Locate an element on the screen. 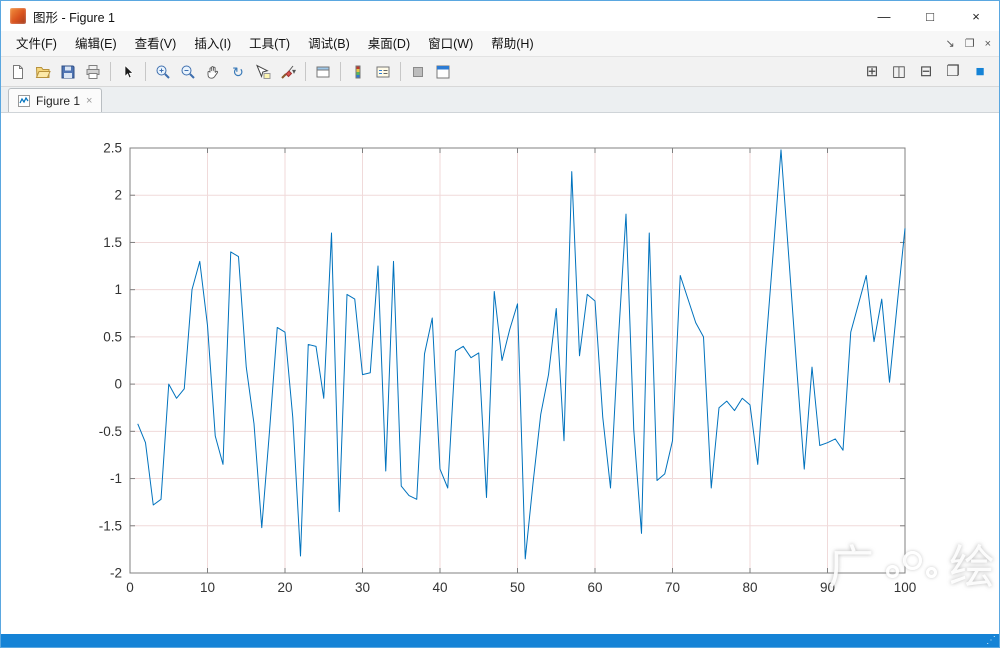  insert-colorbar-button is located at coordinates (358, 72).